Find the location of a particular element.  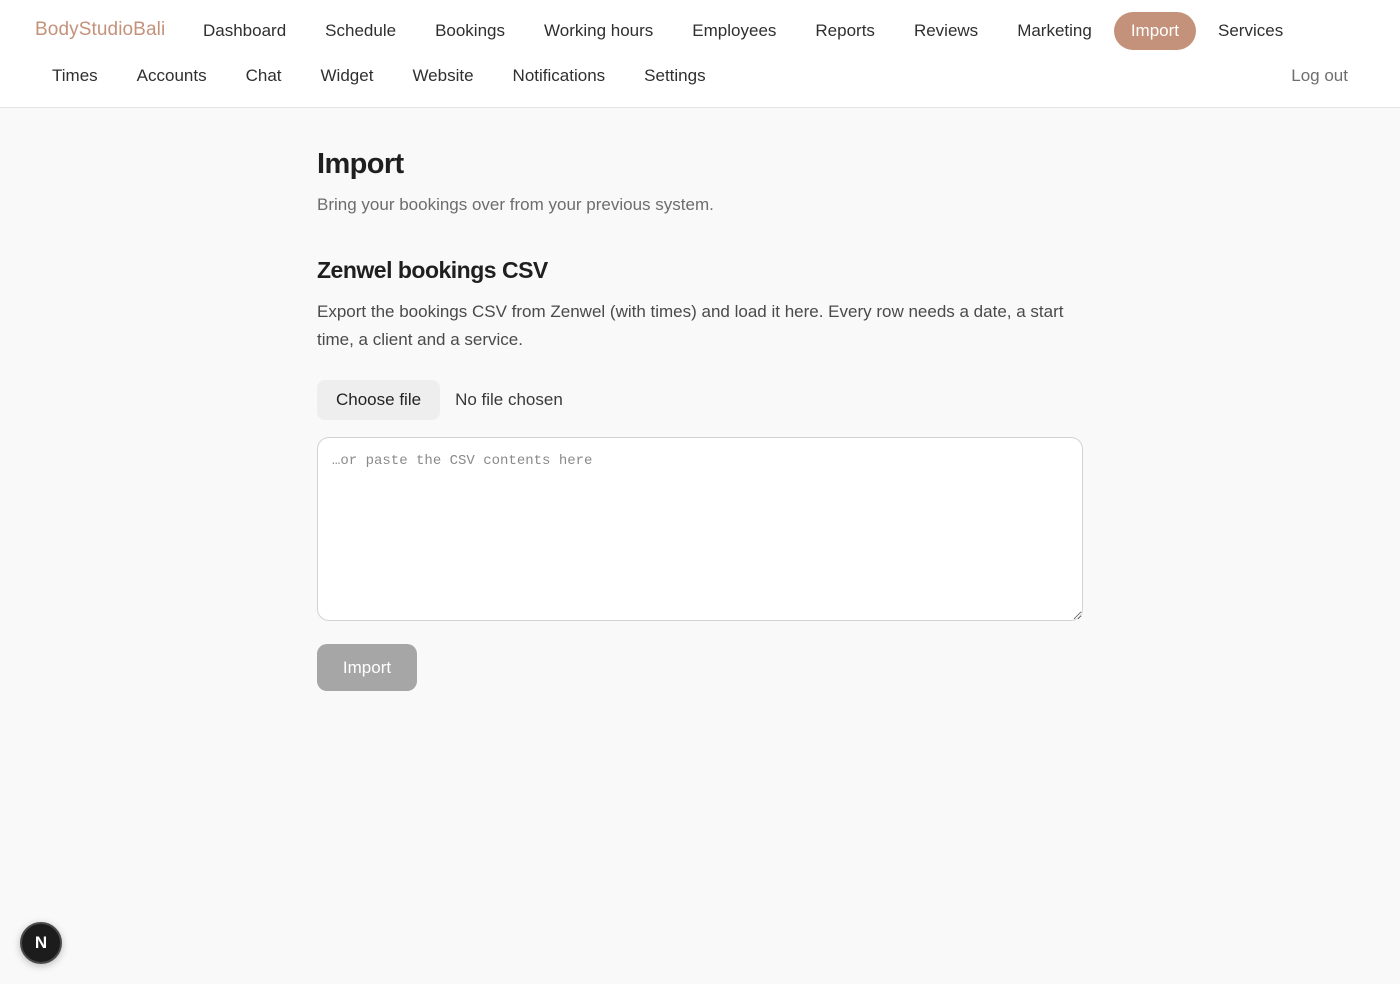

nav-item-services: Services is located at coordinates (1250, 31).